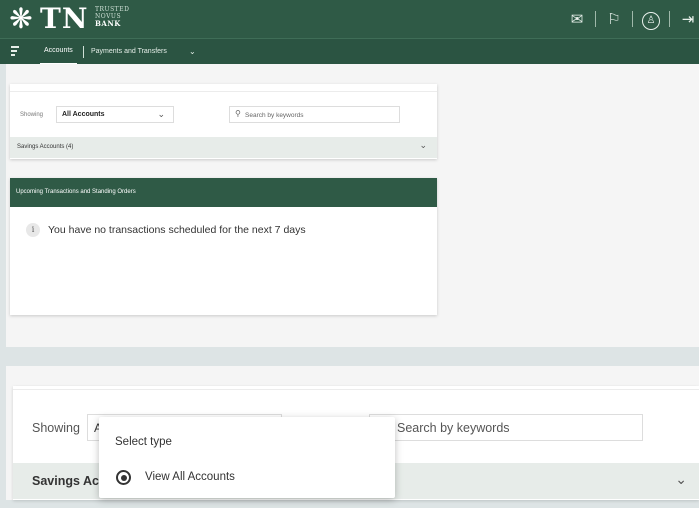 This screenshot has width=699, height=508. I want to click on radio-view-all-accounts, so click(123, 477).